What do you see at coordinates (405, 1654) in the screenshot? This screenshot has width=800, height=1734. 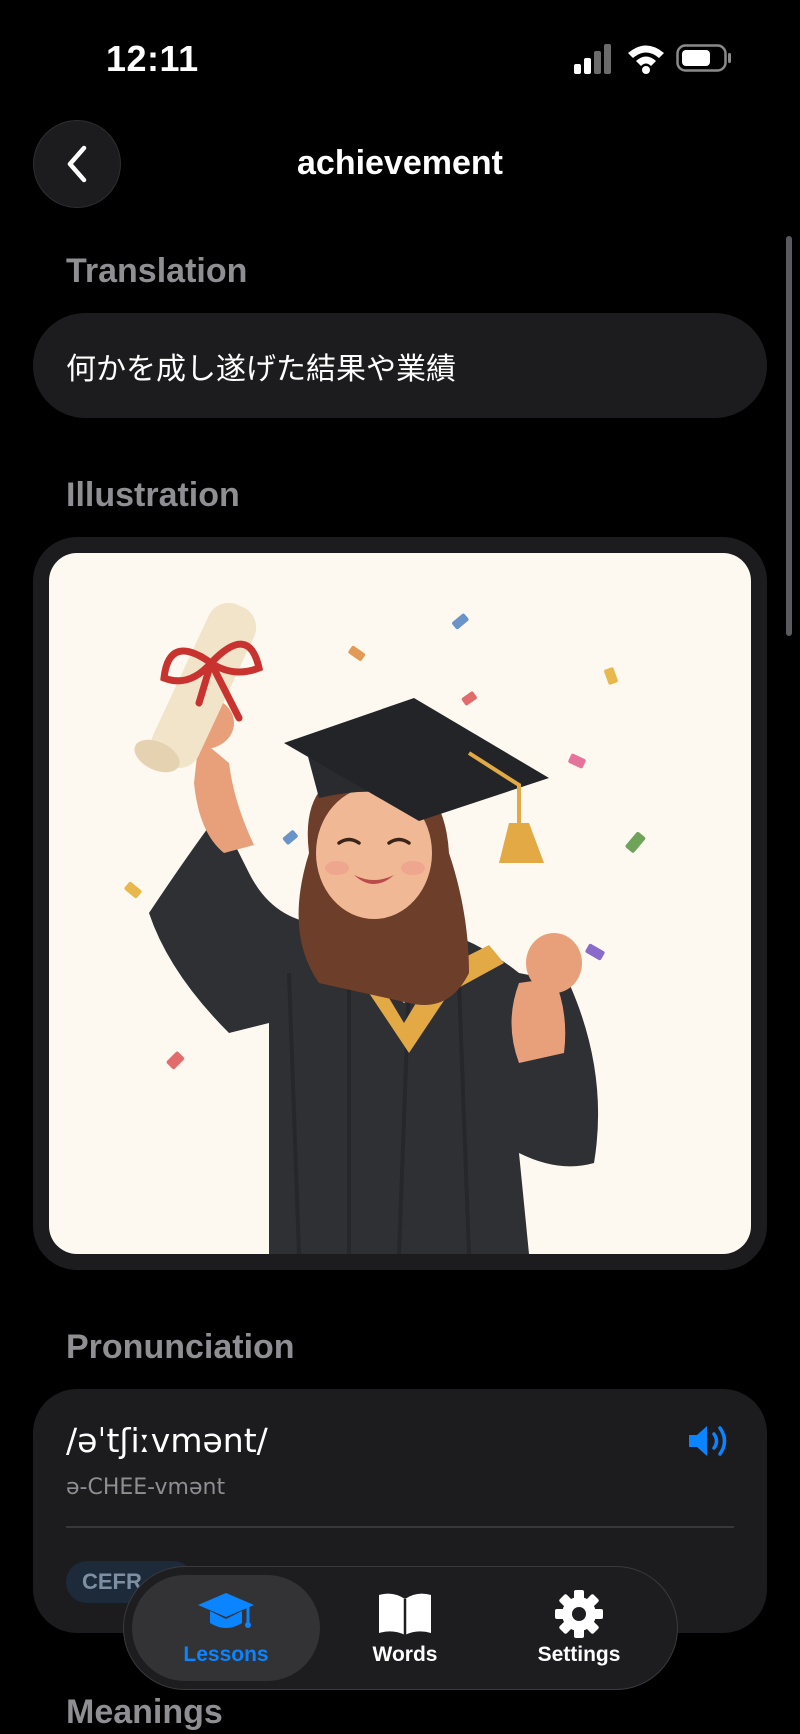 I see `tab-words-label: Words` at bounding box center [405, 1654].